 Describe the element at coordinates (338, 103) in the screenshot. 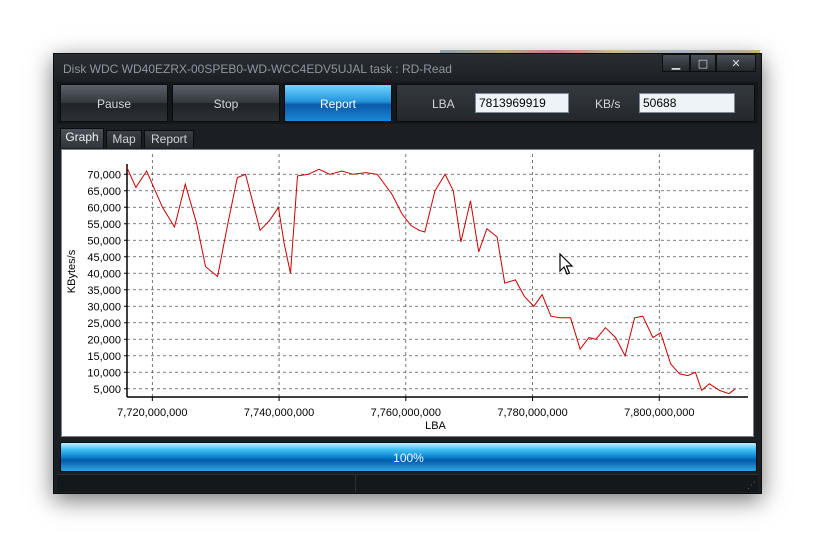

I see `report-button: Report` at that location.